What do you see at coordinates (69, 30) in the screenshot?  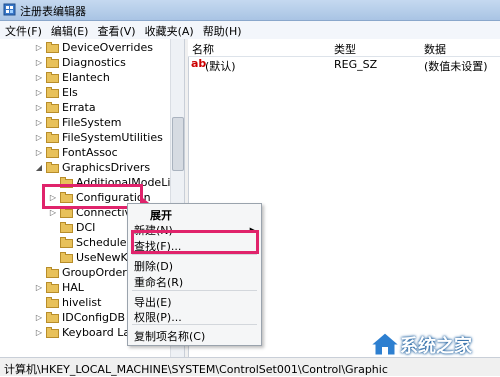 I see `menu-edit: 编辑(E)` at bounding box center [69, 30].